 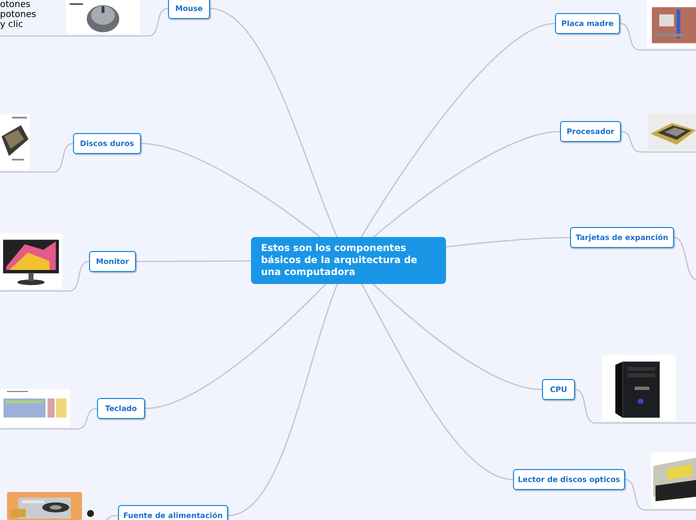 I want to click on central-topic: Estos son los componentes básicos de la arquitectura de una computadora, so click(x=348, y=260).